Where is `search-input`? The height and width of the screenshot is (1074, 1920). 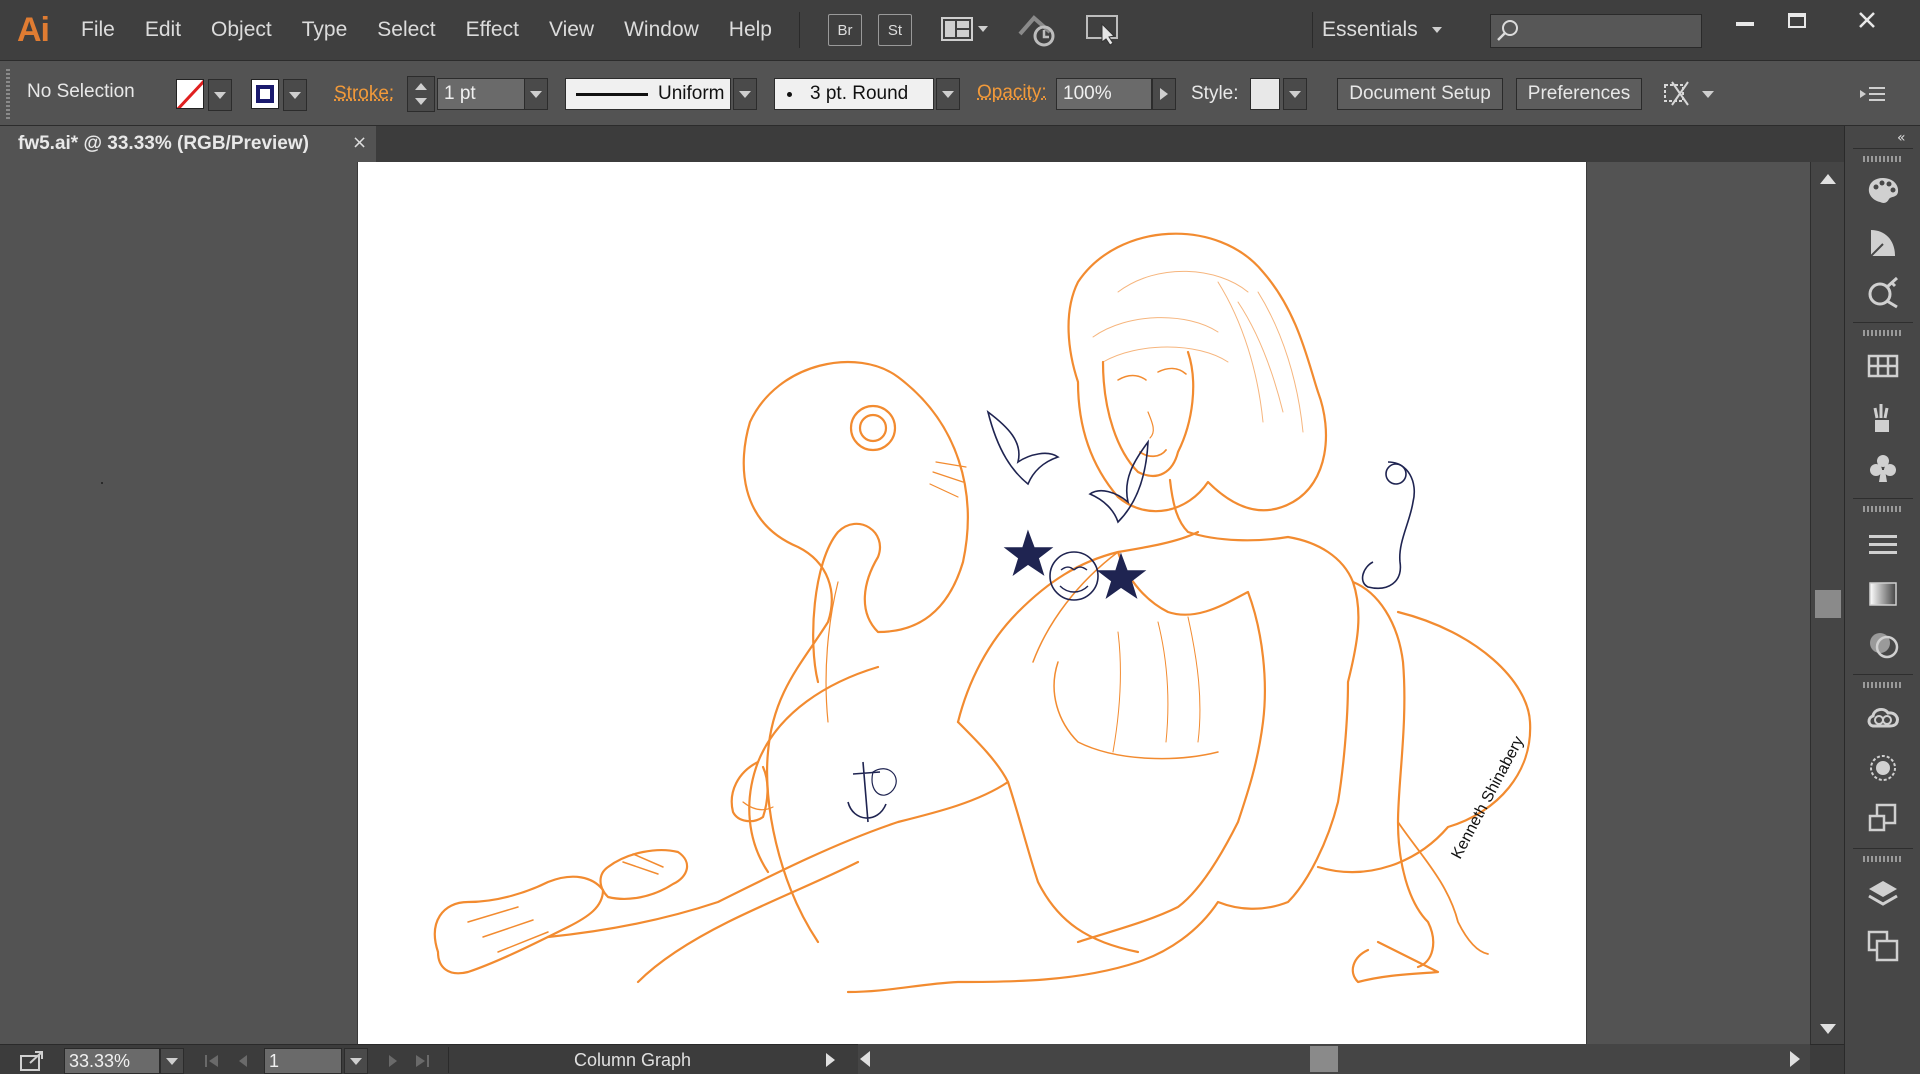 search-input is located at coordinates (1596, 31).